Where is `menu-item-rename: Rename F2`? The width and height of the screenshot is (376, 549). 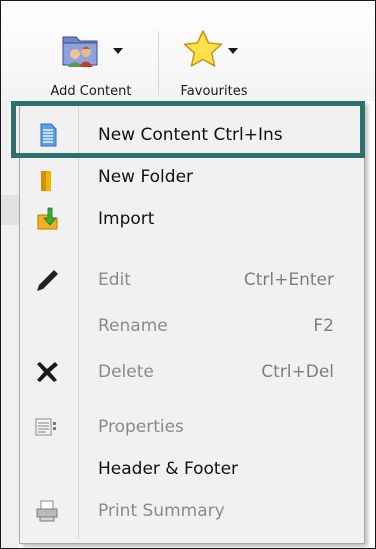 menu-item-rename: Rename F2 is located at coordinates (192, 326).